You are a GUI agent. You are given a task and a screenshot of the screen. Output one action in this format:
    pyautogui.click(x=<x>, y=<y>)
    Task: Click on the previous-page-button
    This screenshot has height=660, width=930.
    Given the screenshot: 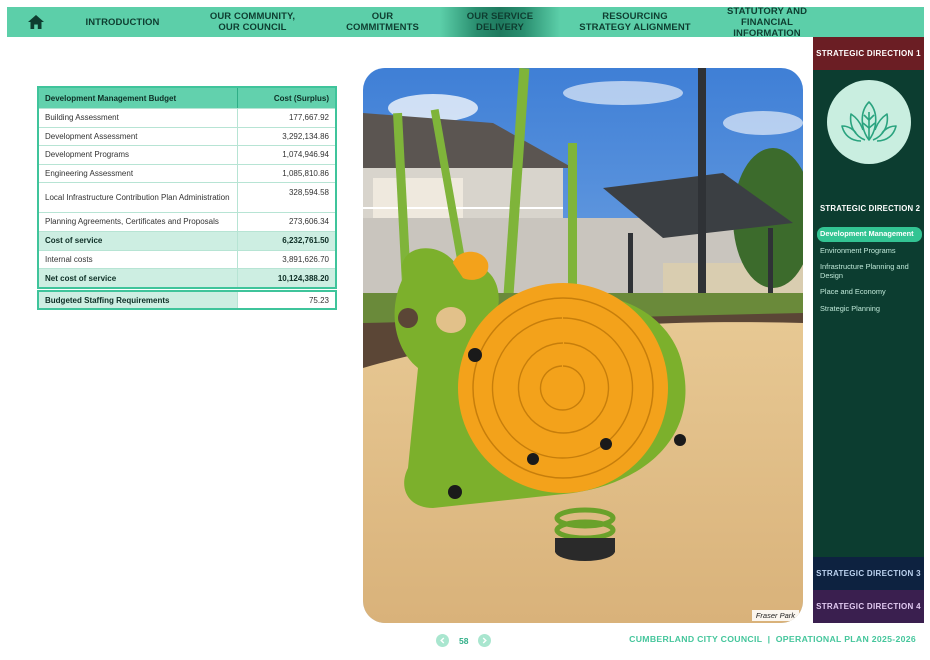 What is the action you would take?
    pyautogui.click(x=442, y=640)
    